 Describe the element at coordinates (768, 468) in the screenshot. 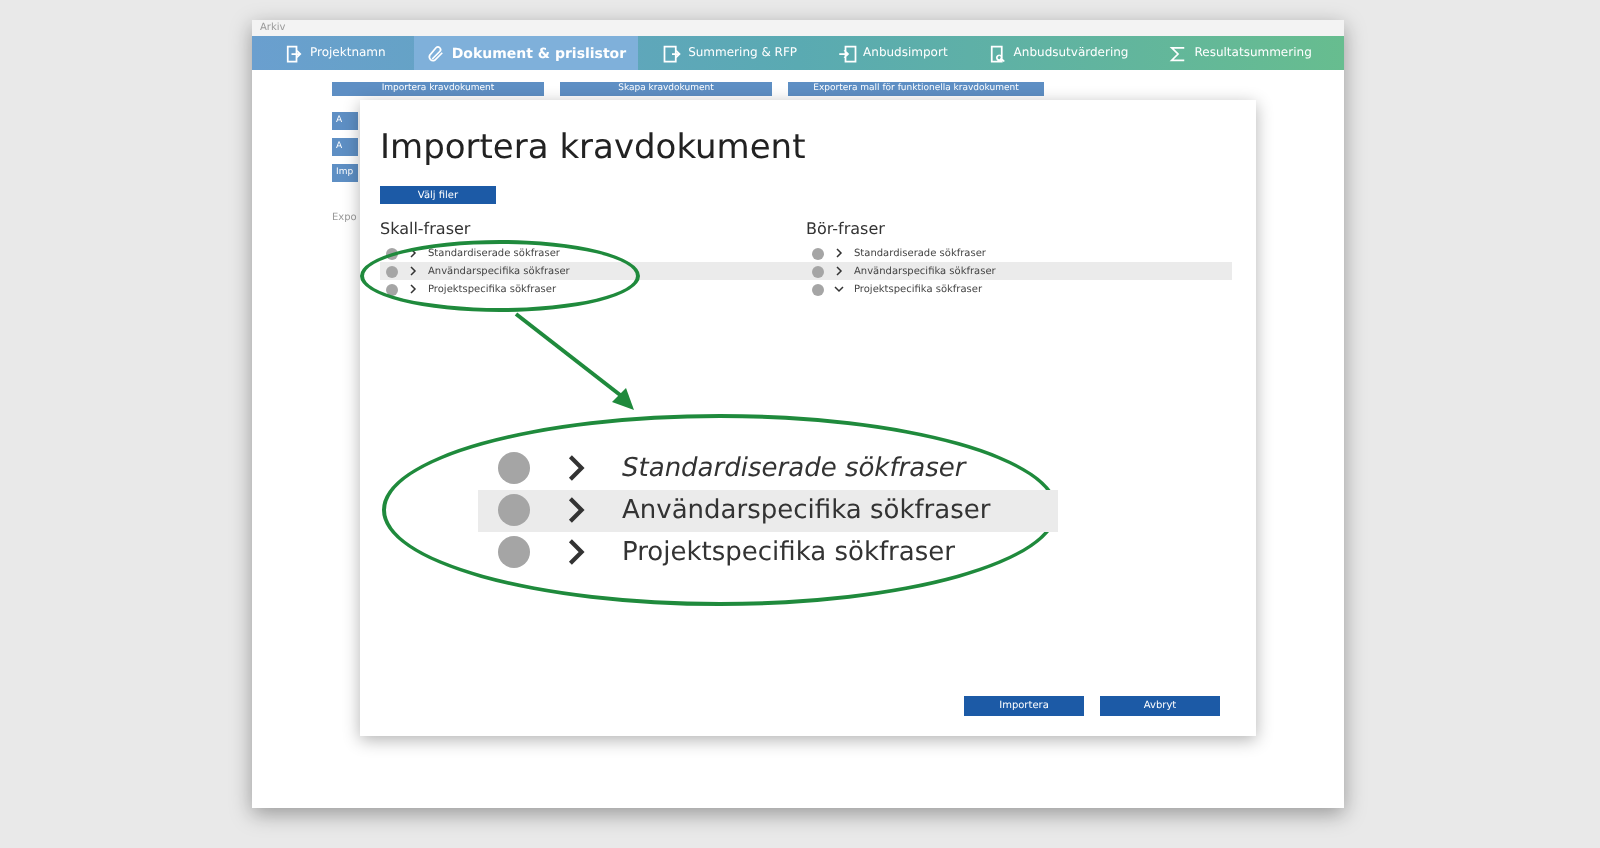

I see `magnified-row: Standardiserade sökfraser` at that location.